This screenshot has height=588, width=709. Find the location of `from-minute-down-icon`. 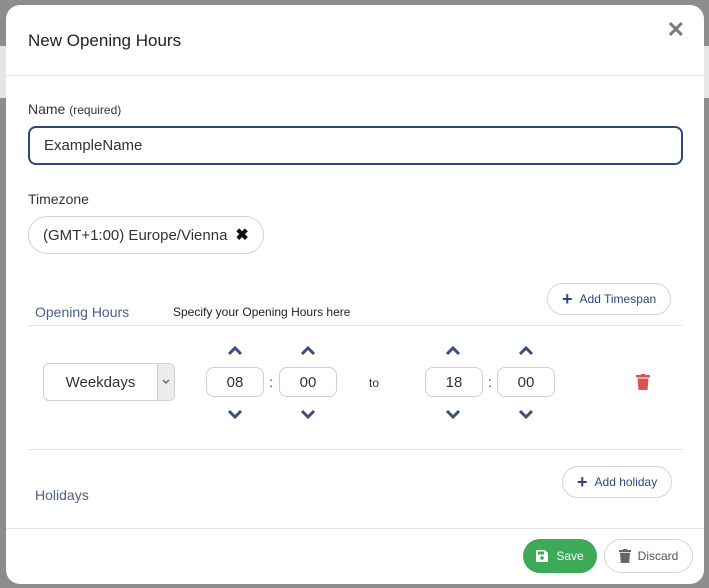

from-minute-down-icon is located at coordinates (308, 414).